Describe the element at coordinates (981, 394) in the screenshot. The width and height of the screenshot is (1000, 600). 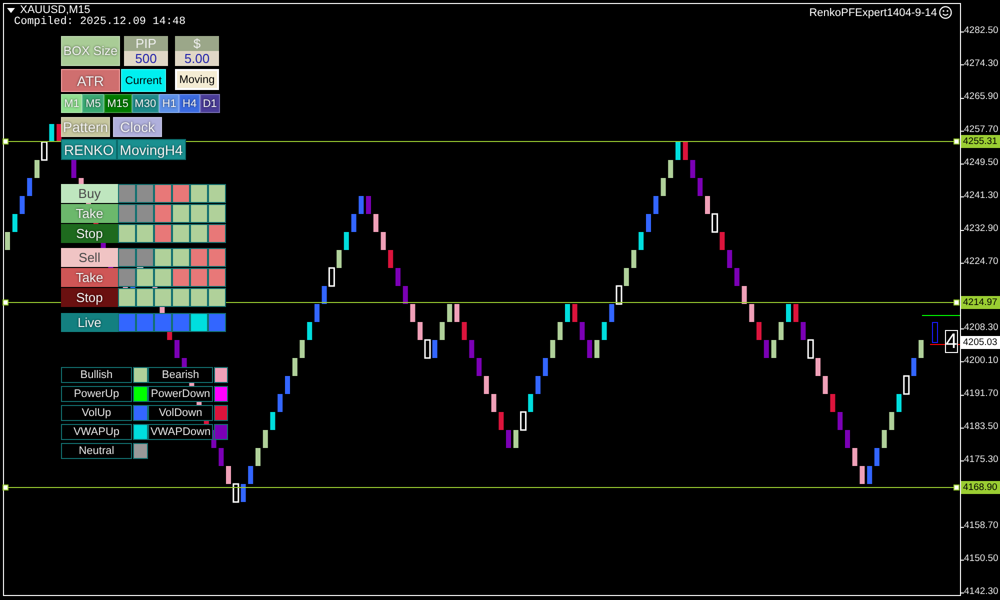
I see `price-axis-label: 4191.70` at that location.